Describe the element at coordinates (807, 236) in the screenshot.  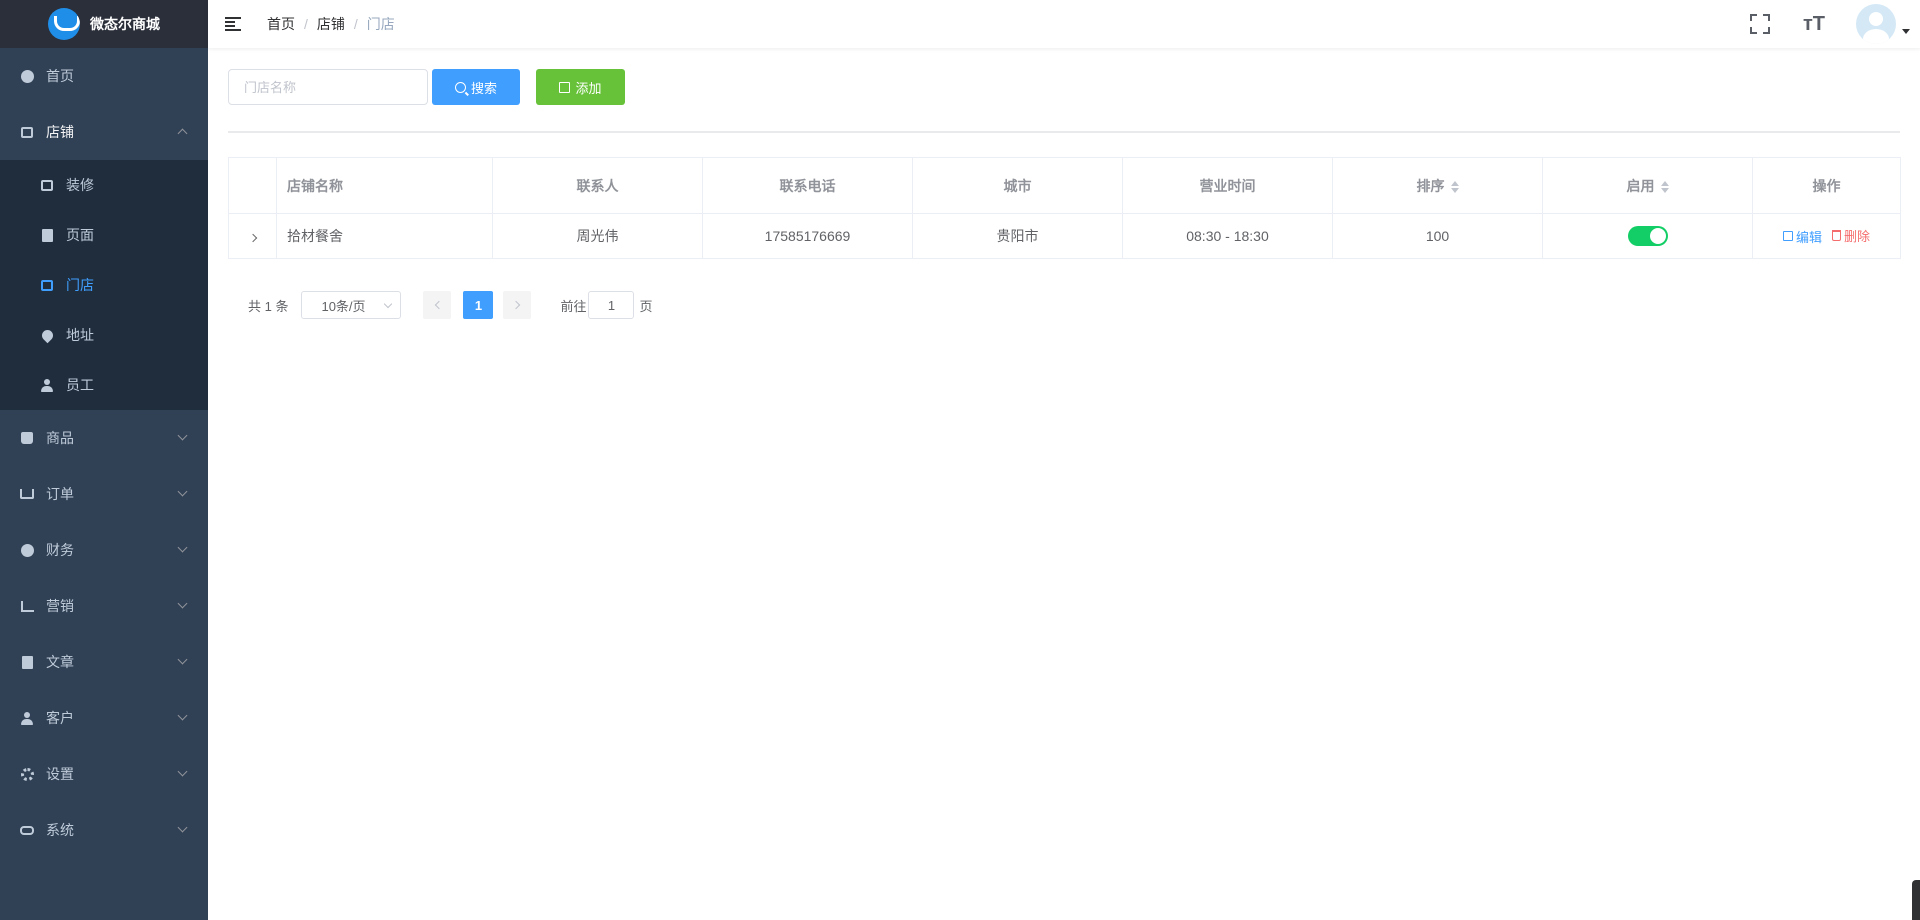
I see `phone-cell: 17585176669` at that location.